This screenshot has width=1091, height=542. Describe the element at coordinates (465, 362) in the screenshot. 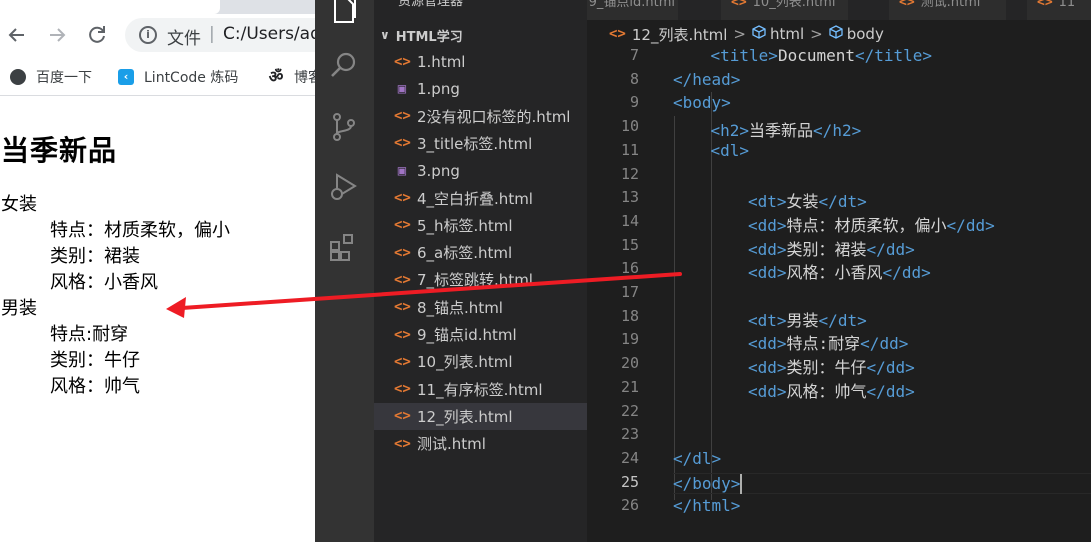

I see `file-name: 10_列表.html` at that location.